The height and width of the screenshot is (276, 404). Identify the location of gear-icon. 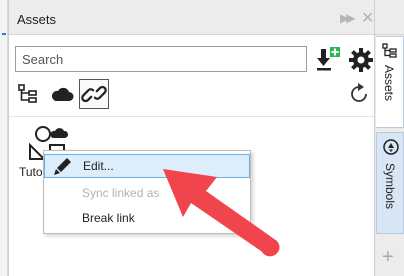
(361, 60).